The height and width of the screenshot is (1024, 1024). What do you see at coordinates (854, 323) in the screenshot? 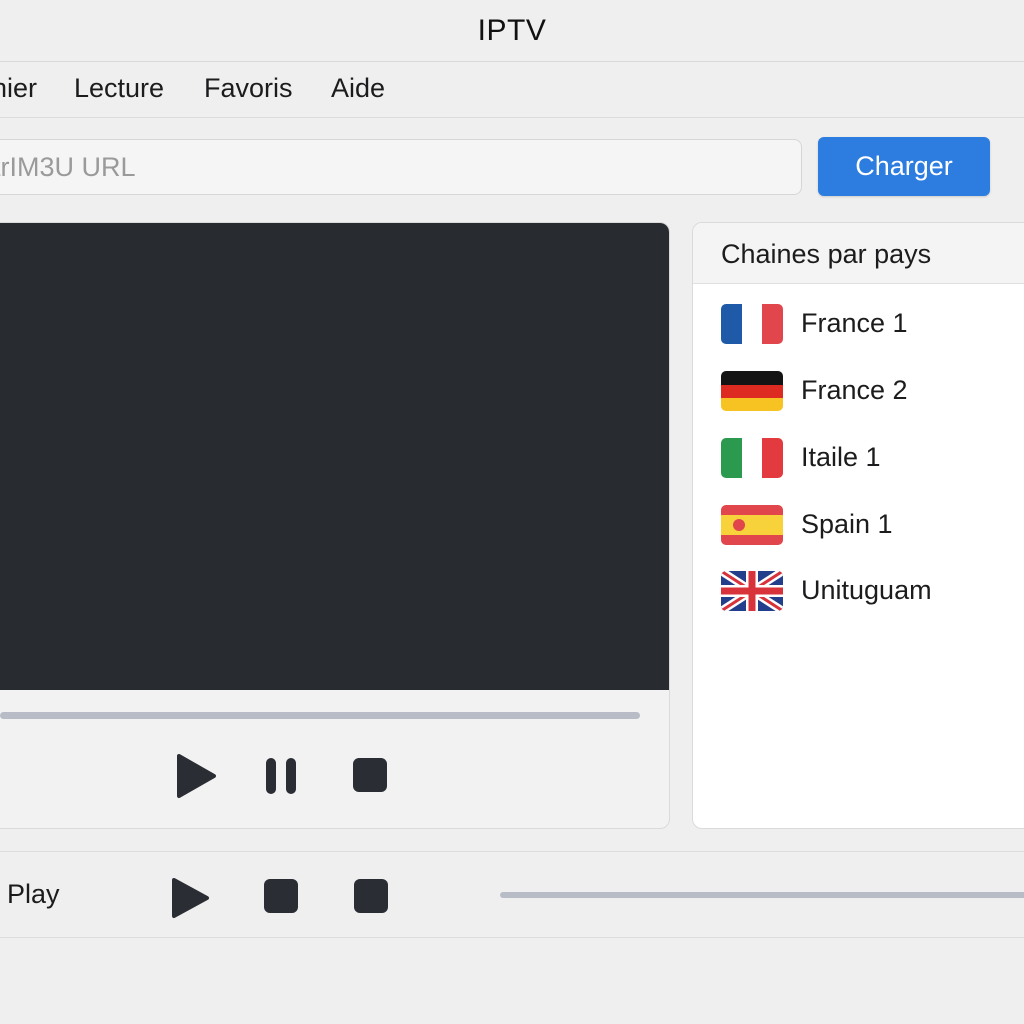
I see `channel-name: France 1` at bounding box center [854, 323].